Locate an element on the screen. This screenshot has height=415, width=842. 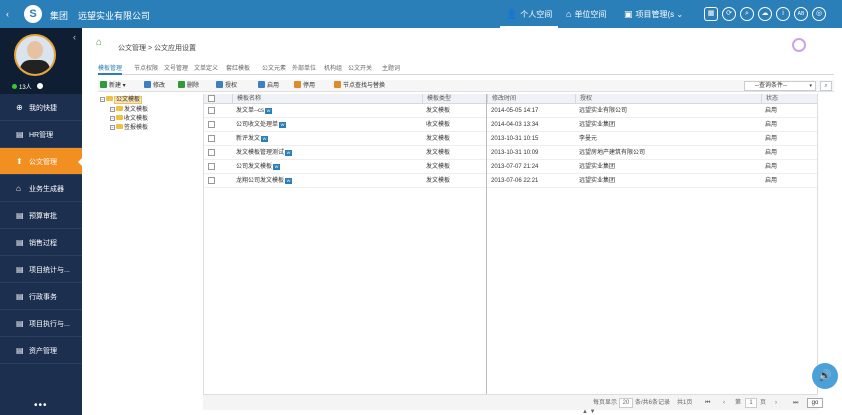
split-handle: ▲ ▼ is located at coordinates (589, 412).